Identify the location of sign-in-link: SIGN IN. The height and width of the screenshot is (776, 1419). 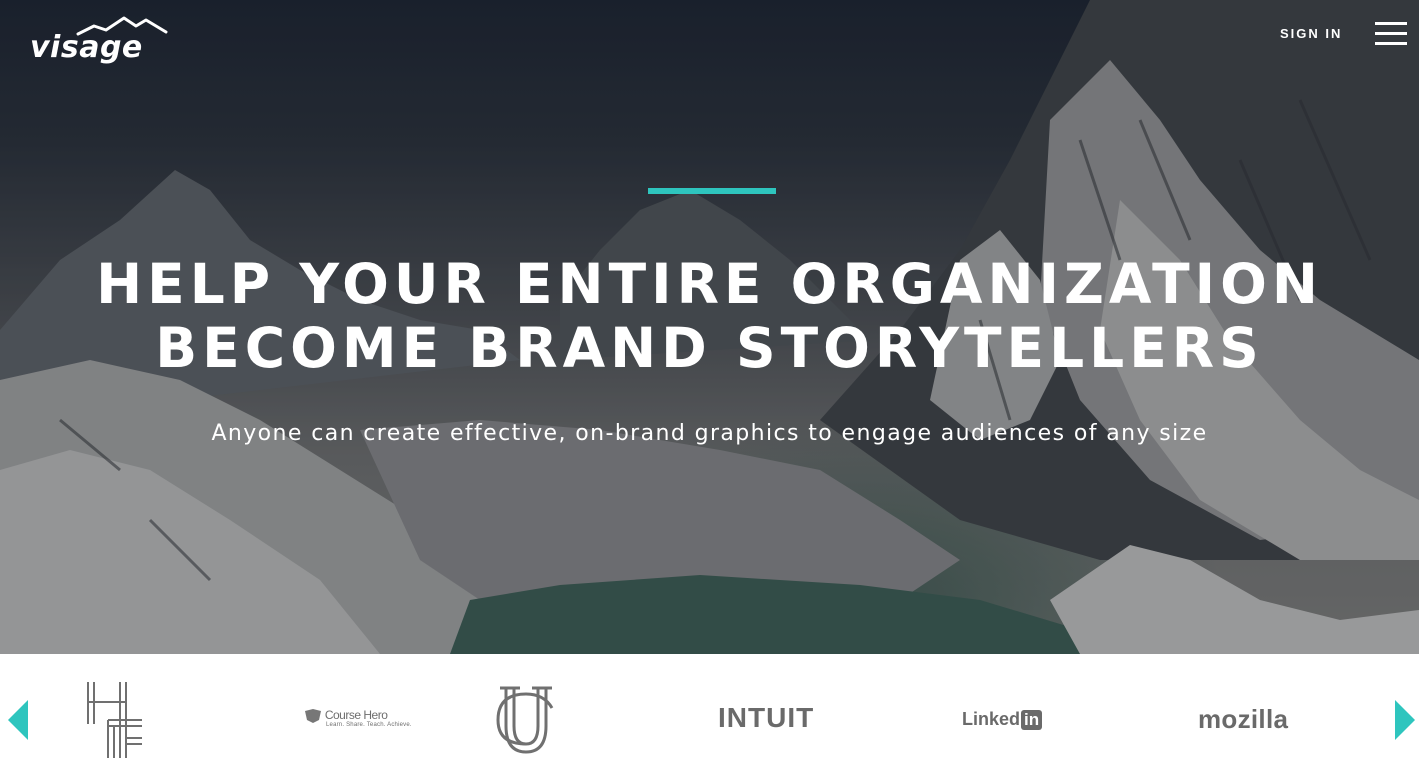
(1311, 33).